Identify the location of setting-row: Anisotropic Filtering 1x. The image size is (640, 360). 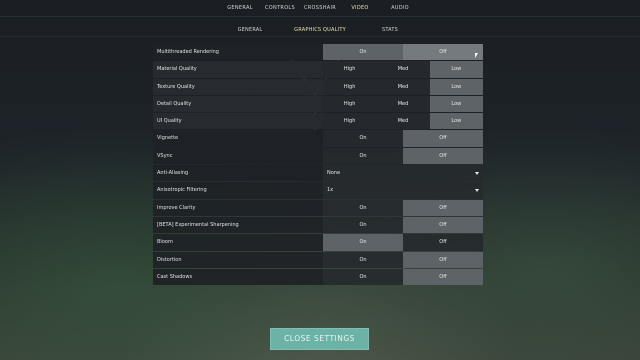
(318, 190).